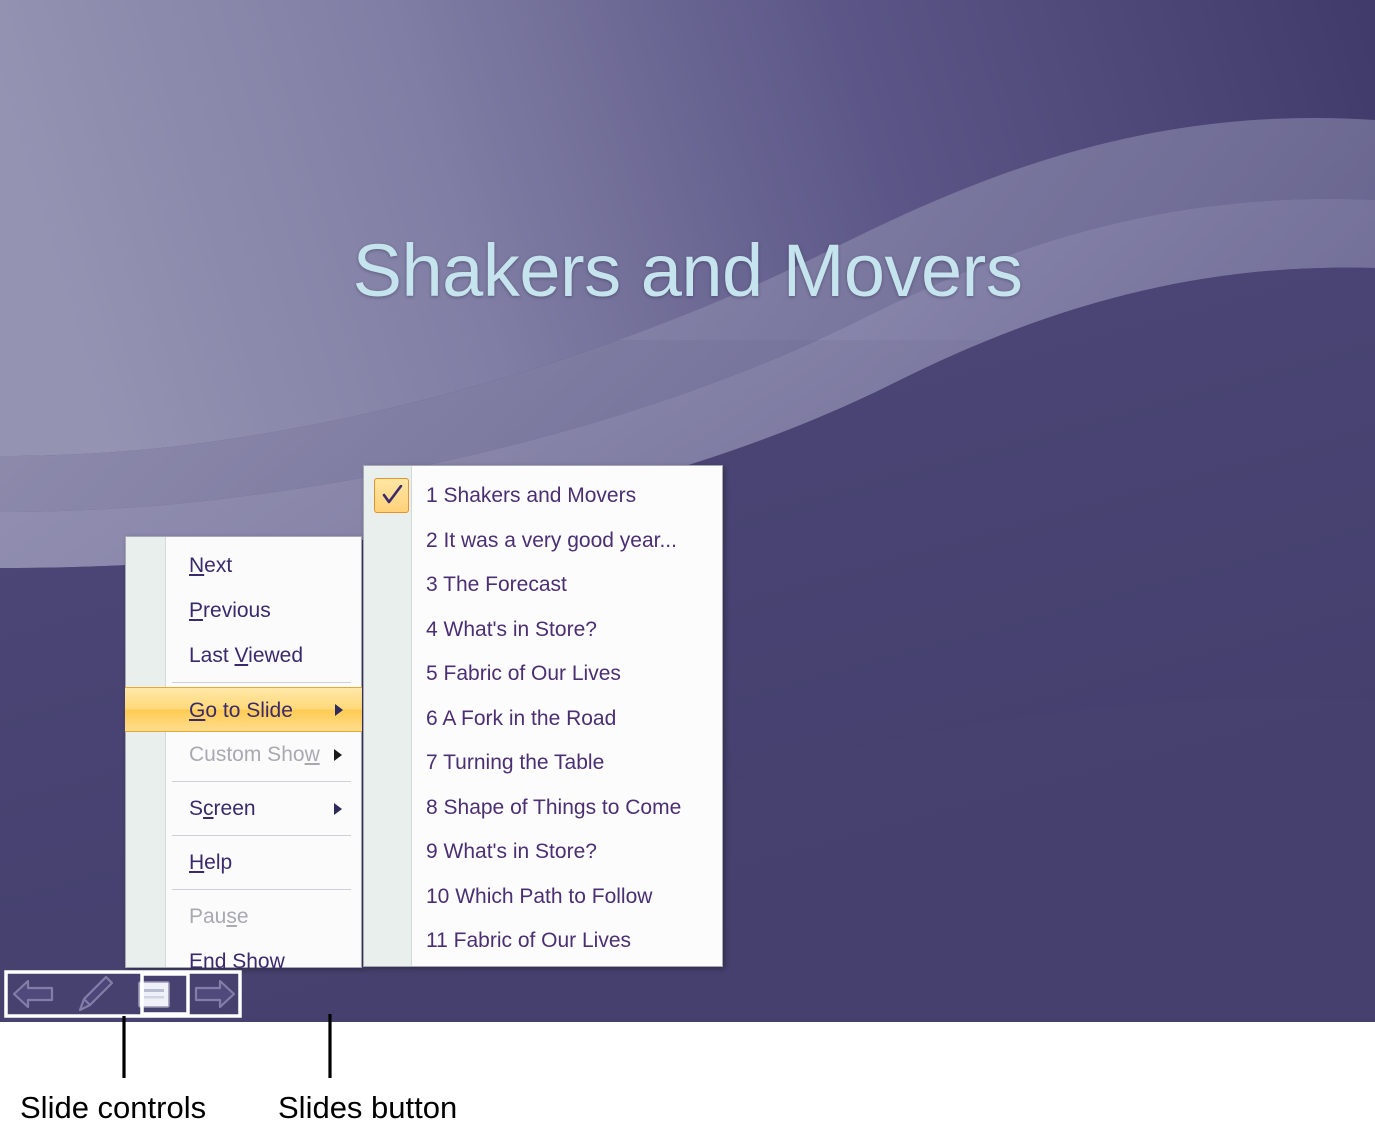  I want to click on submenu-item-slide-3: 3 The Forecast, so click(543, 585).